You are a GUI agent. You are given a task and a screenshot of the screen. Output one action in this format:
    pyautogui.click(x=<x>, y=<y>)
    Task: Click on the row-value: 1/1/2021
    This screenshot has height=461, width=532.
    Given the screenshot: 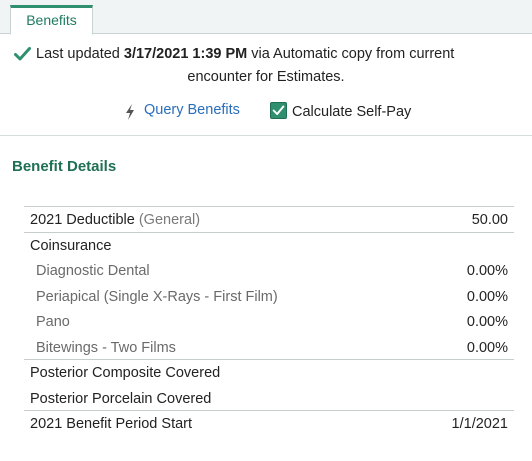 What is the action you would take?
    pyautogui.click(x=479, y=424)
    